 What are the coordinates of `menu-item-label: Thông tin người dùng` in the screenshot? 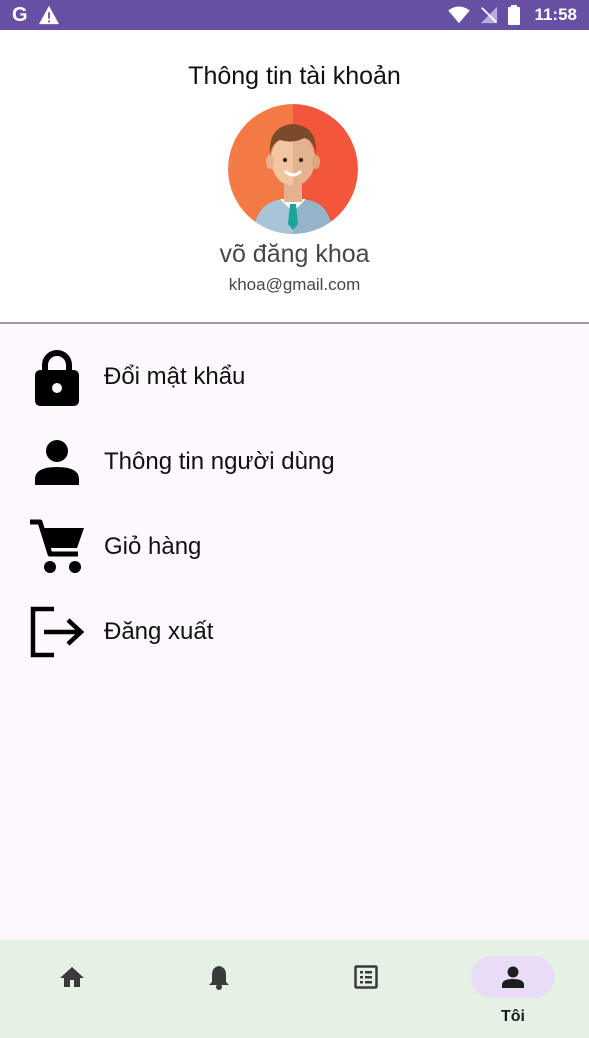 It's located at (219, 461).